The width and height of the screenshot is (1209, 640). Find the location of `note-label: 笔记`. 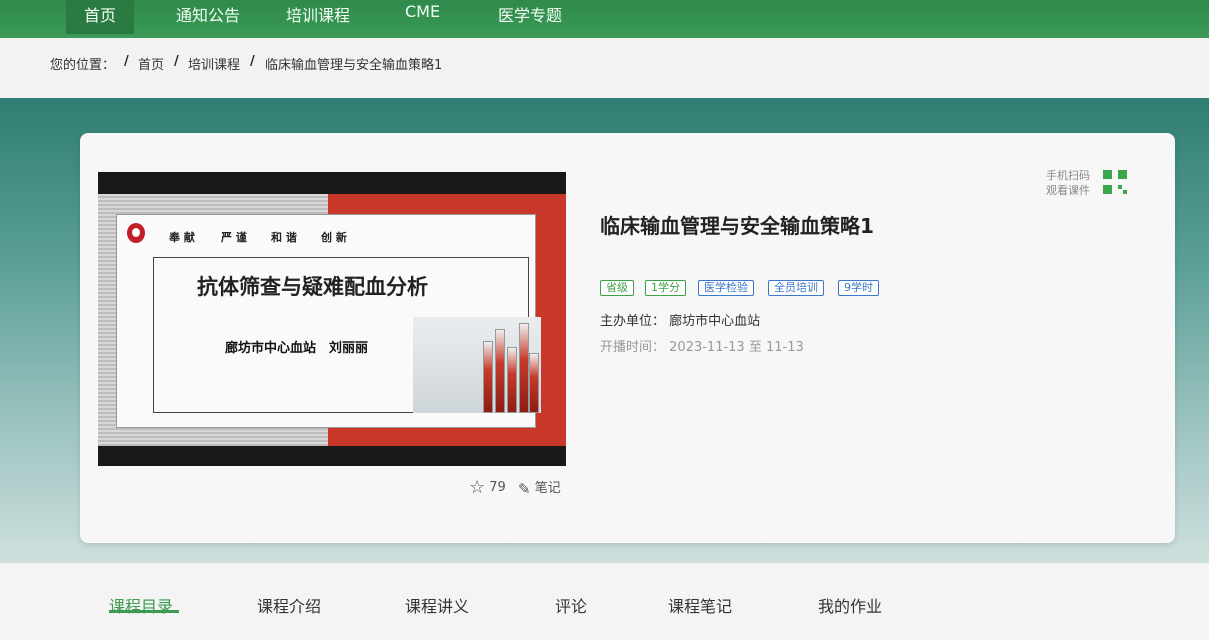

note-label: 笔记 is located at coordinates (547, 488).